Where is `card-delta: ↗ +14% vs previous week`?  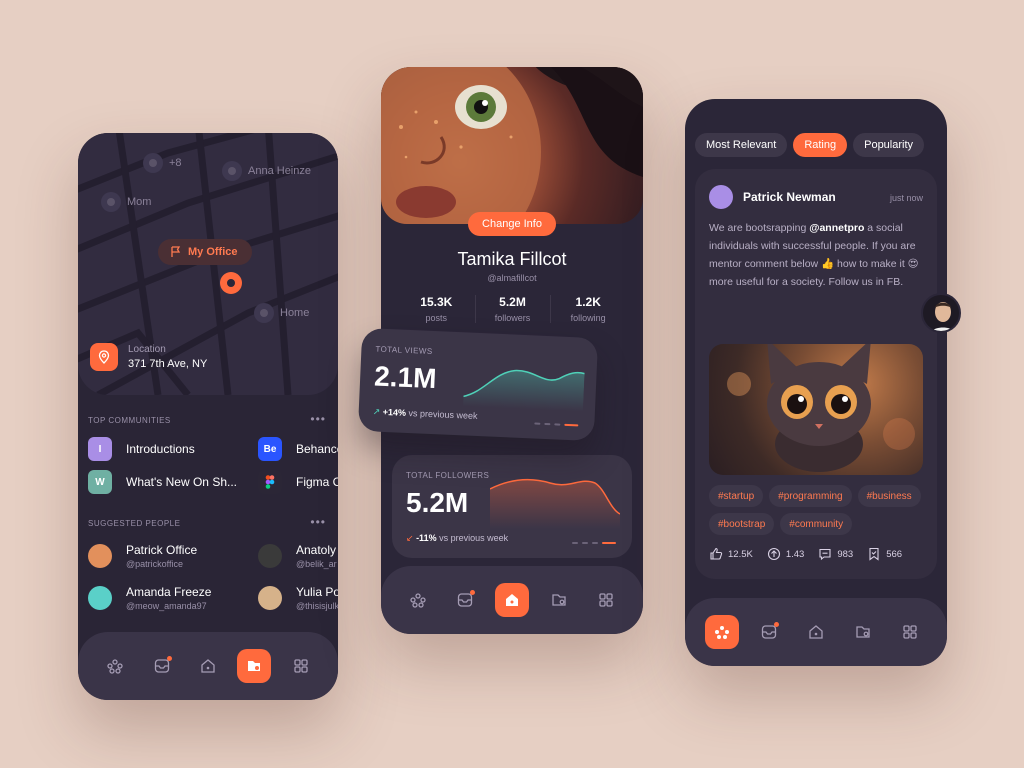 card-delta: ↗ +14% vs previous week is located at coordinates (425, 414).